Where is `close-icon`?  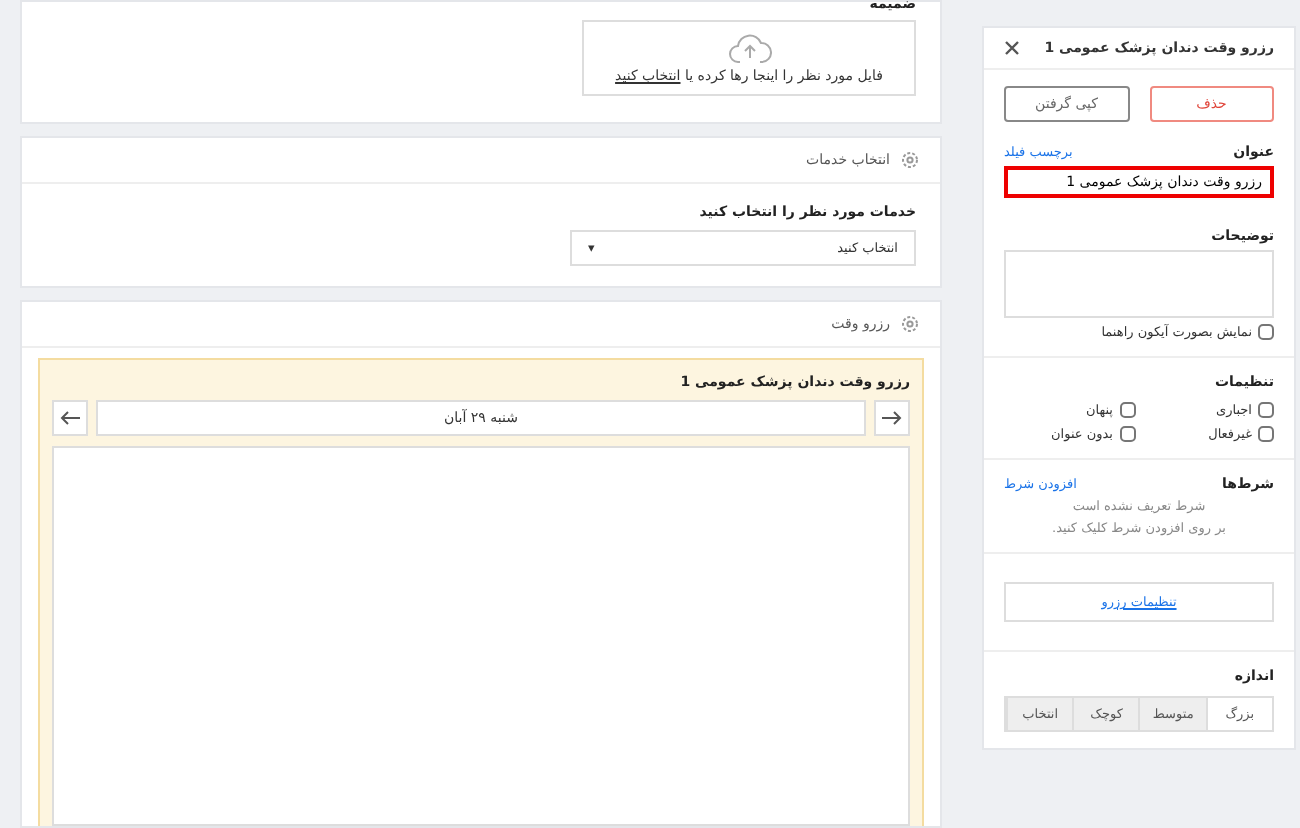
close-icon is located at coordinates (1012, 48).